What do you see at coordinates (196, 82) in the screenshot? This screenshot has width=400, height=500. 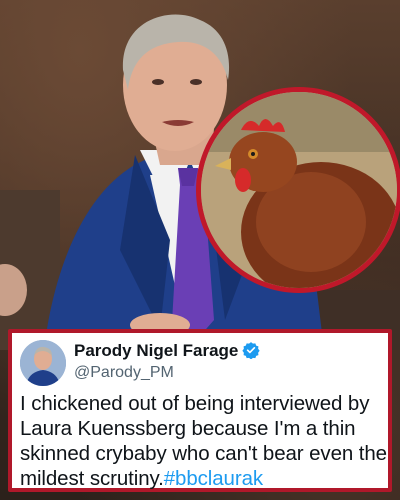 I see `eye-right` at bounding box center [196, 82].